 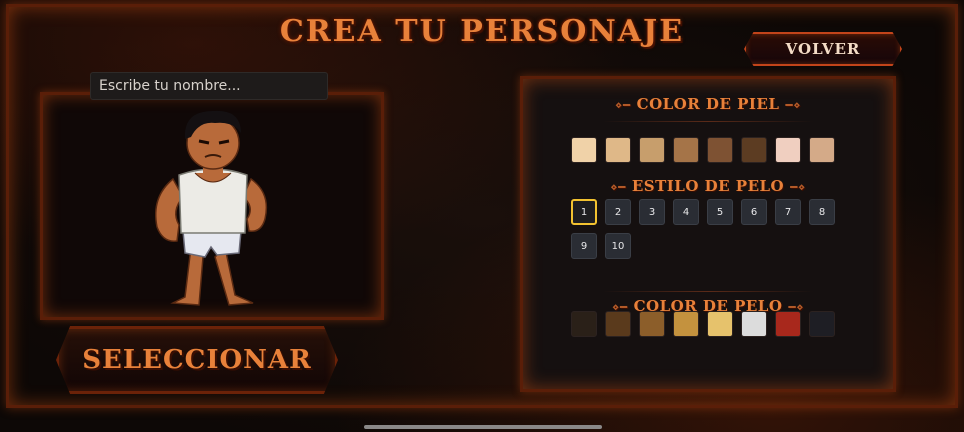 I want to click on back-button: VOLVER, so click(x=823, y=49).